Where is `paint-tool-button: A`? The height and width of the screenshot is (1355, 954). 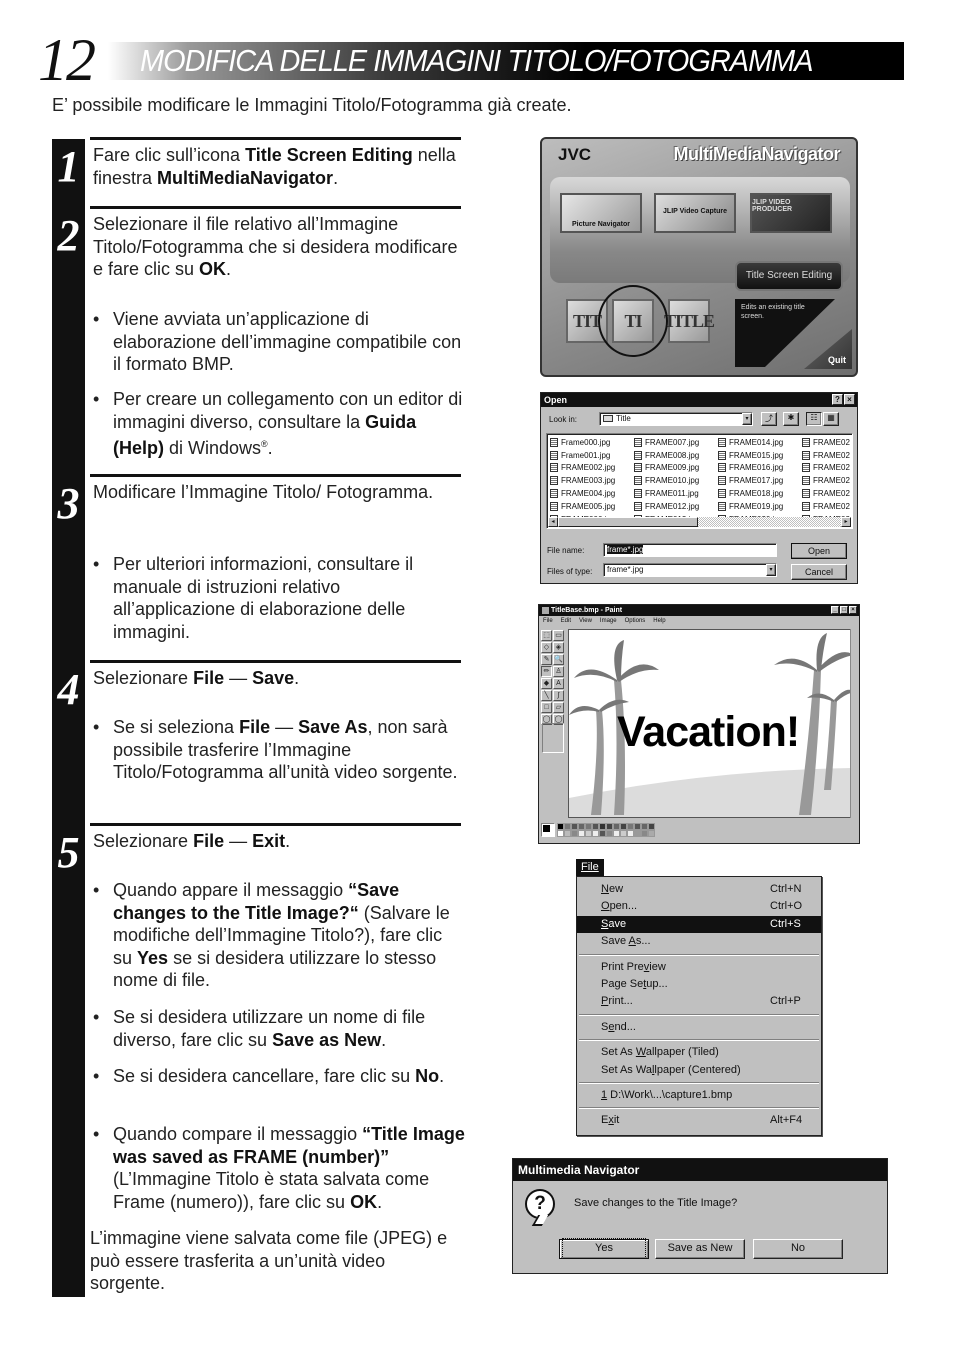 paint-tool-button: A is located at coordinates (558, 683).